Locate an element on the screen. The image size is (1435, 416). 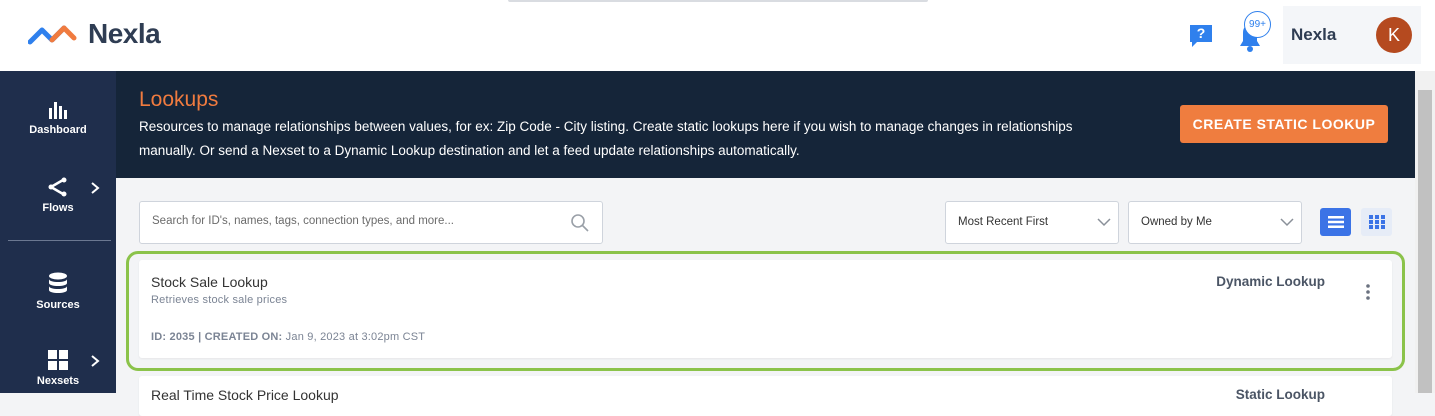
sort-select-value: Most Recent First is located at coordinates (1003, 222).